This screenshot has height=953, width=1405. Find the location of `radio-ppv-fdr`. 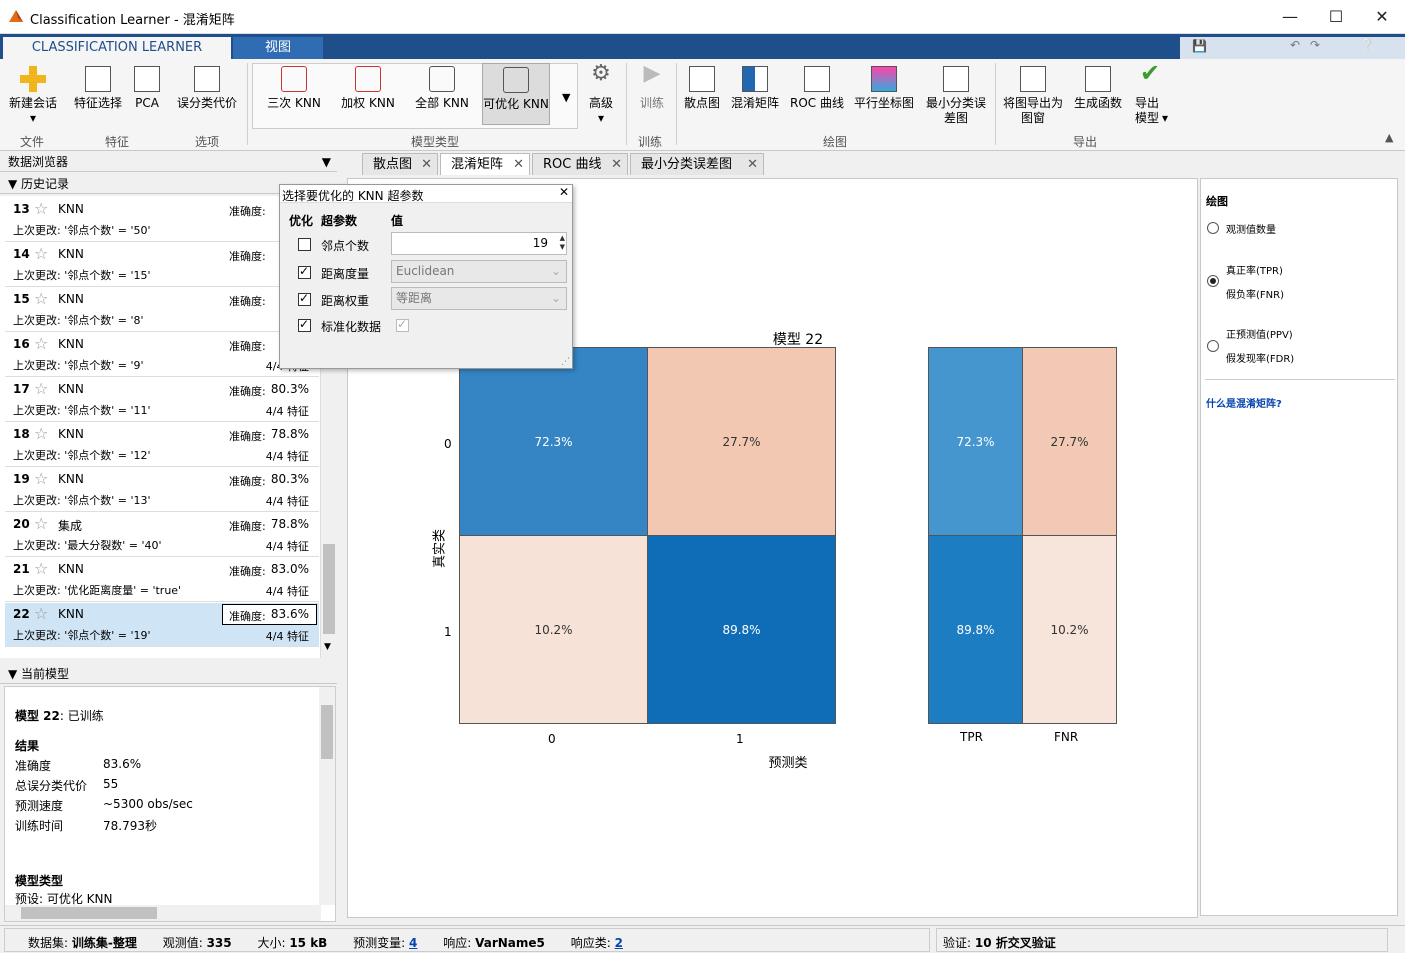

radio-ppv-fdr is located at coordinates (1213, 346).